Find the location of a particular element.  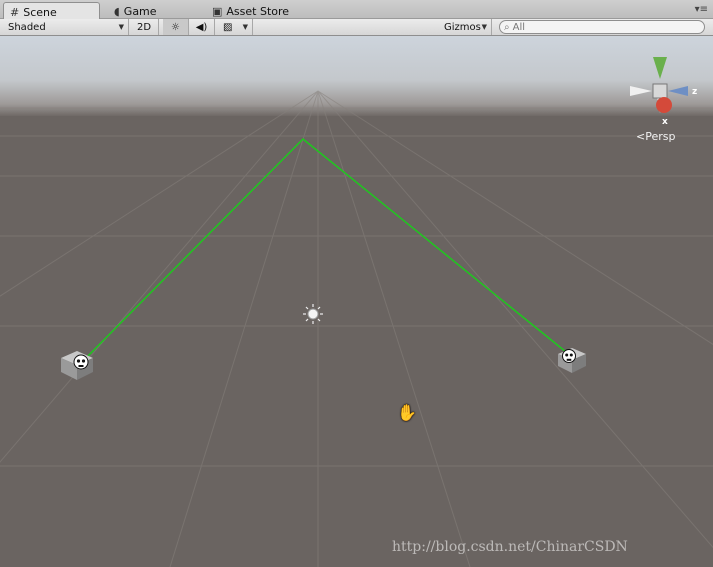

tab-game: ◖ Game is located at coordinates (135, 10).